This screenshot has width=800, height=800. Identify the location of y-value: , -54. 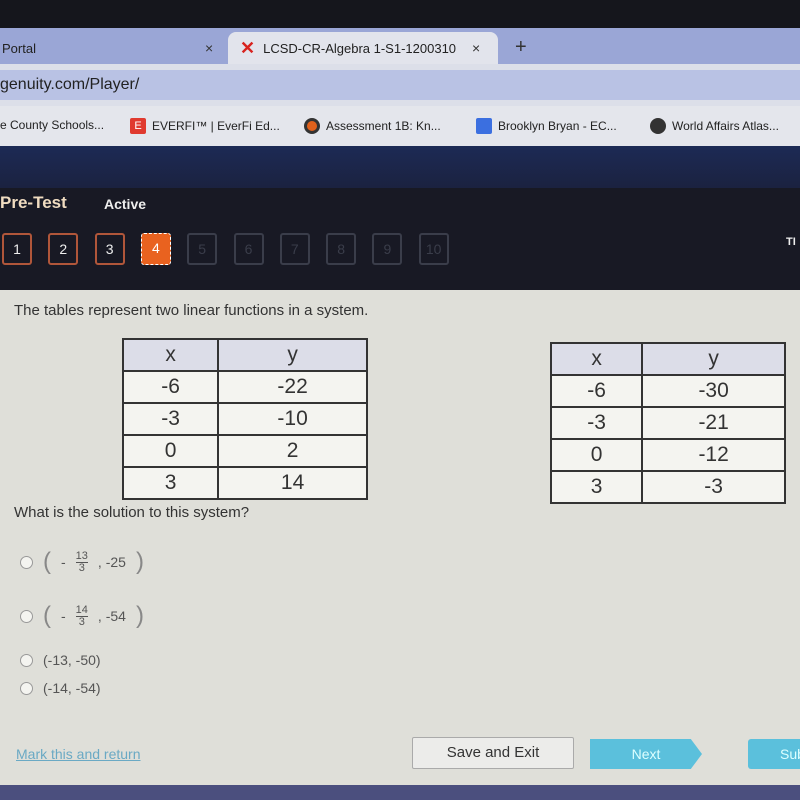
(111, 616).